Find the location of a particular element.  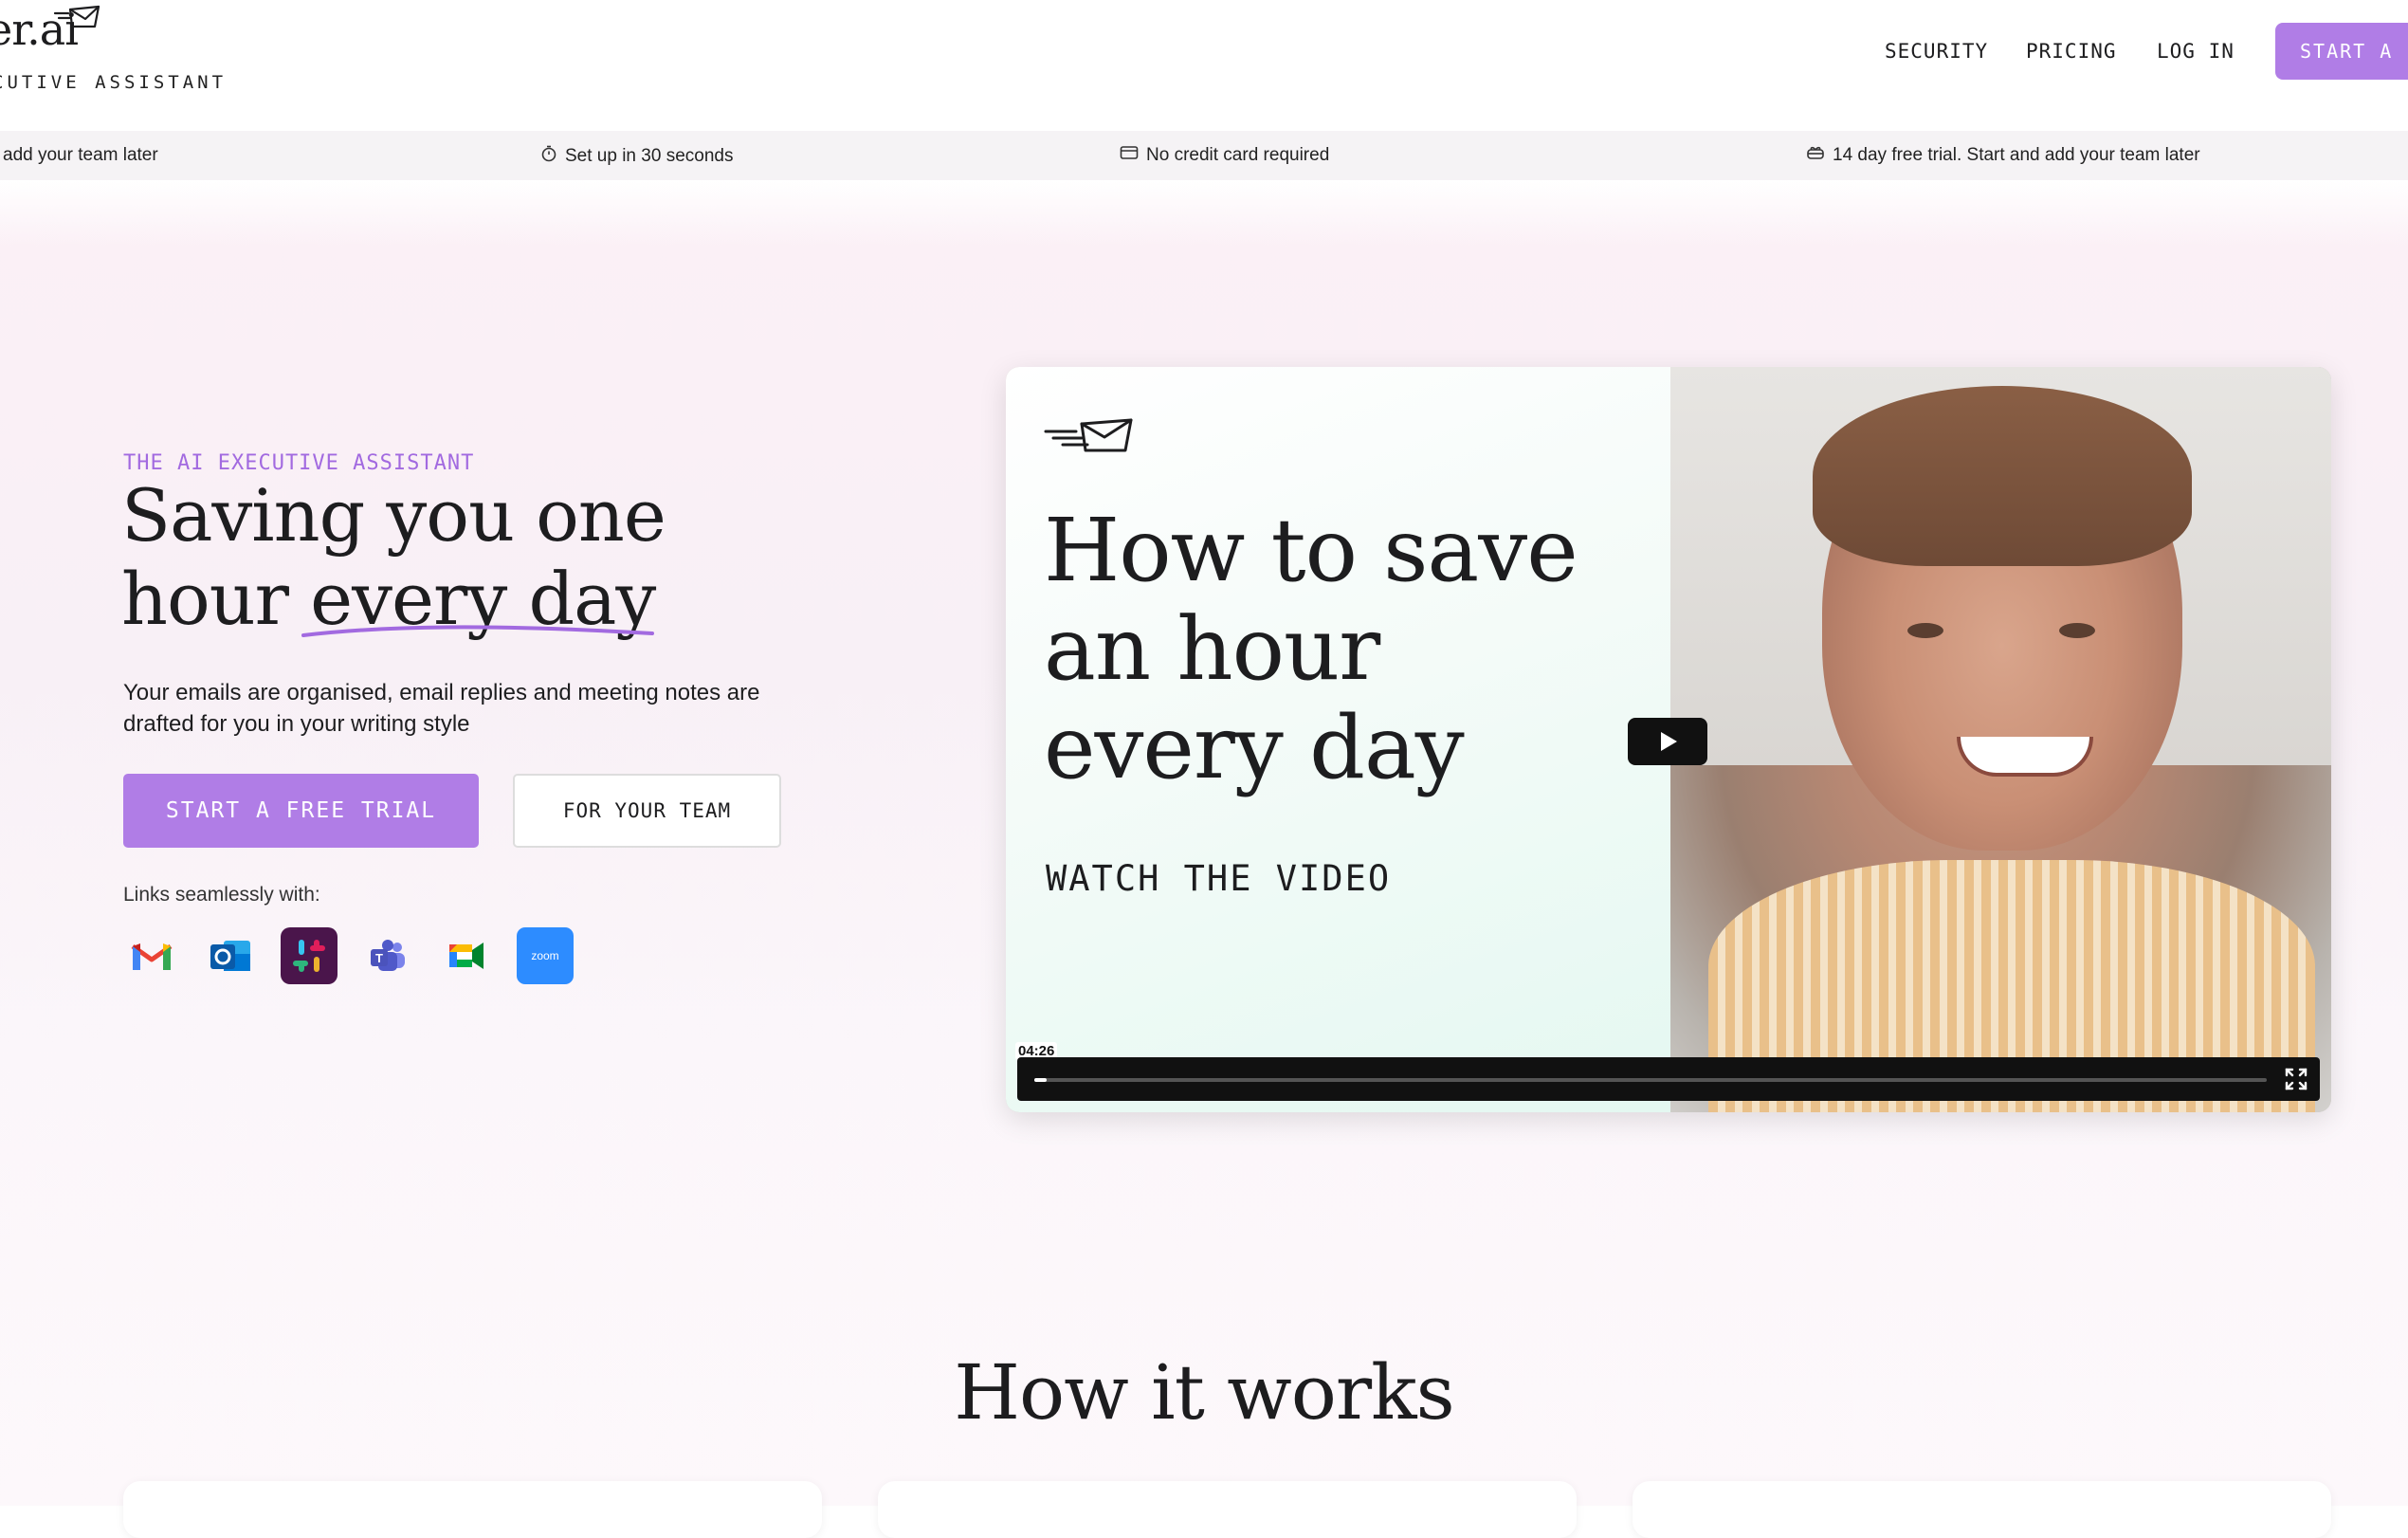

nav-pricing: PRICING is located at coordinates (2071, 51).